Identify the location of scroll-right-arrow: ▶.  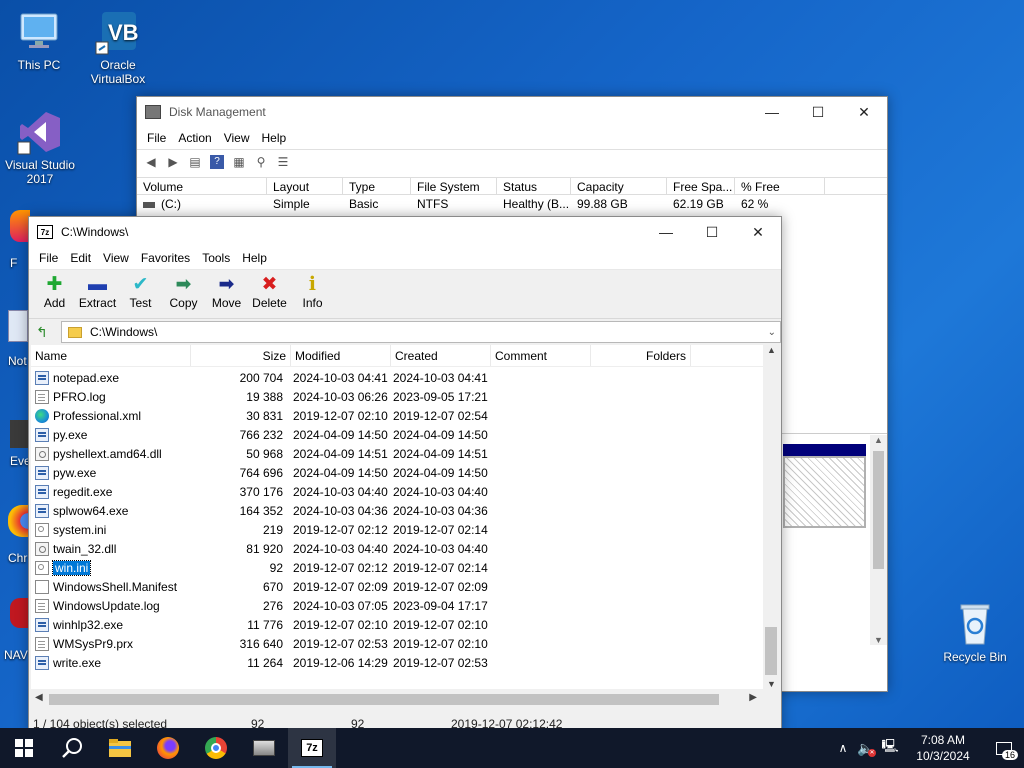
(753, 697).